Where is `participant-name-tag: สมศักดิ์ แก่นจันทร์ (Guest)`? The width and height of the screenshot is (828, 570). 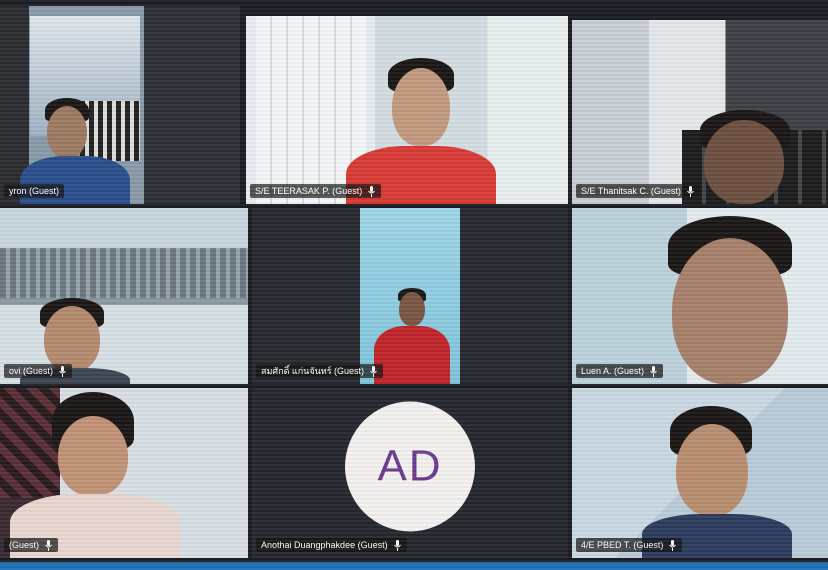 participant-name-tag: สมศักดิ์ แก่นจันทร์ (Guest) is located at coordinates (320, 371).